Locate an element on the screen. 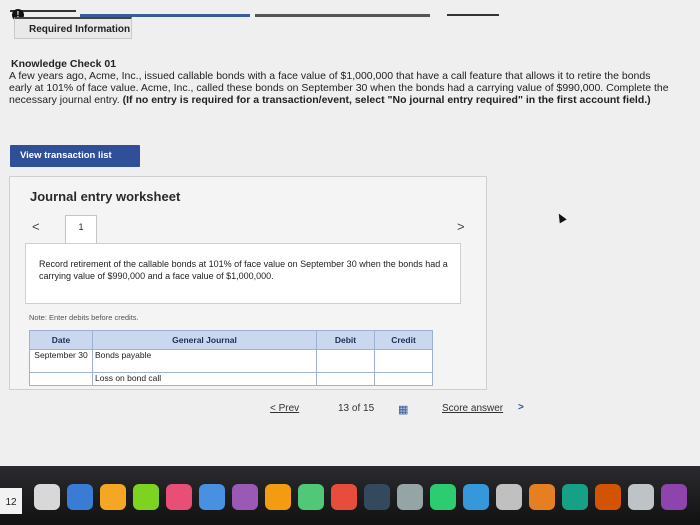  entry-tab-1: 1 is located at coordinates (81, 229).